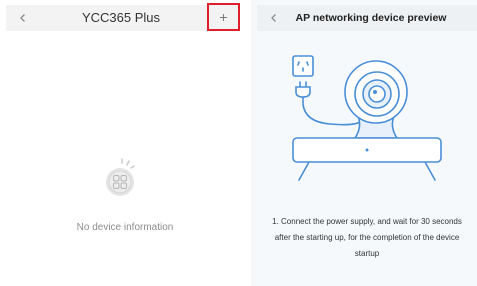 The width and height of the screenshot is (477, 286). Describe the element at coordinates (376, 92) in the screenshot. I see `camera-icon` at that location.